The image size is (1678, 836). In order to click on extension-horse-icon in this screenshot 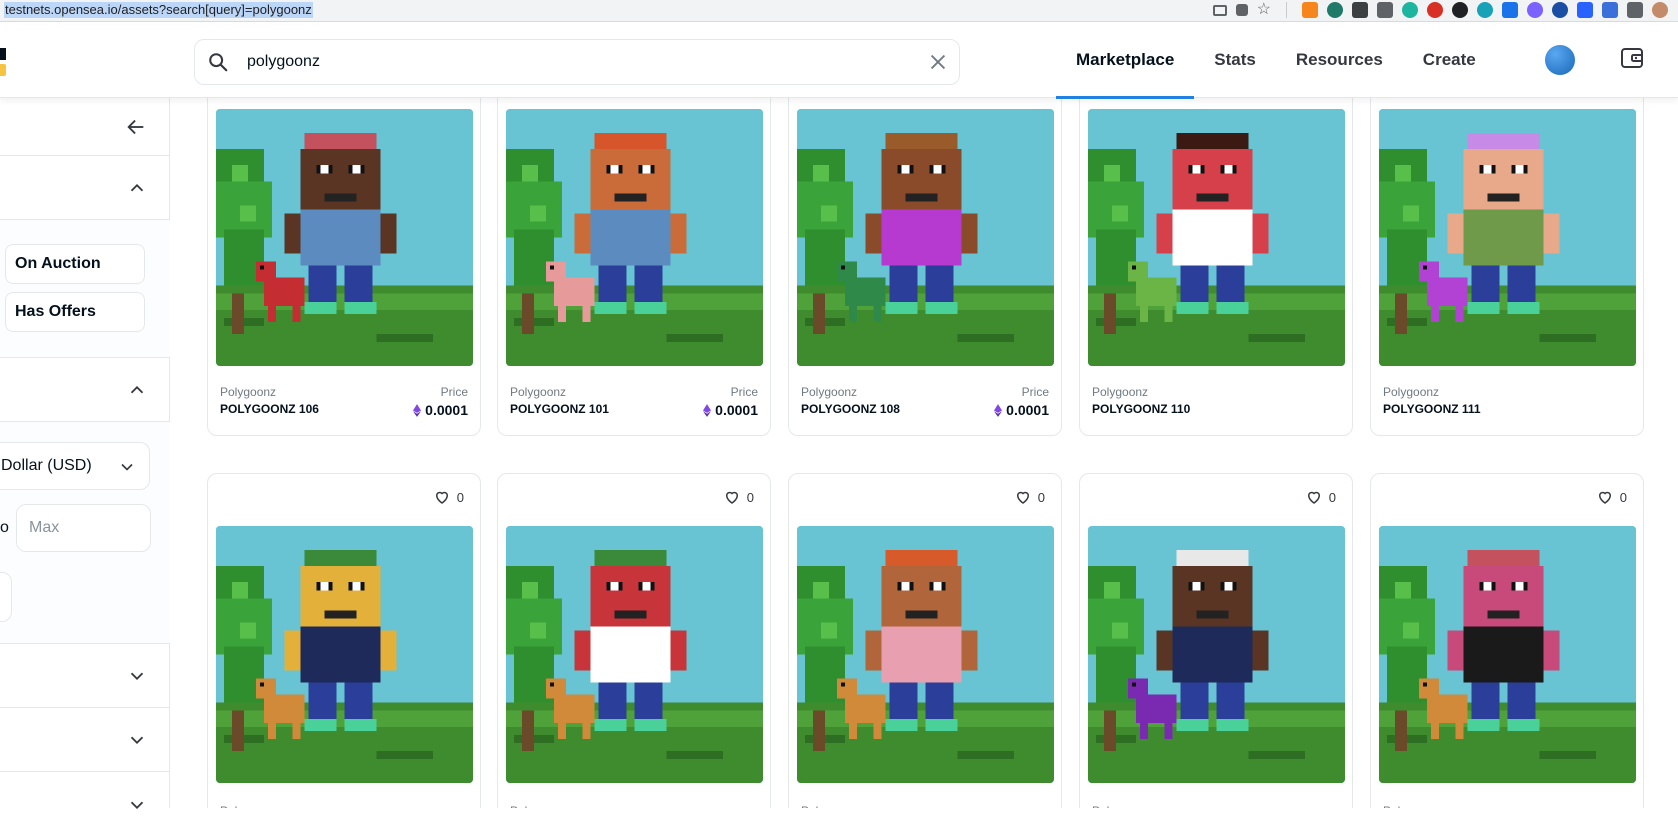, I will do `click(1360, 10)`.